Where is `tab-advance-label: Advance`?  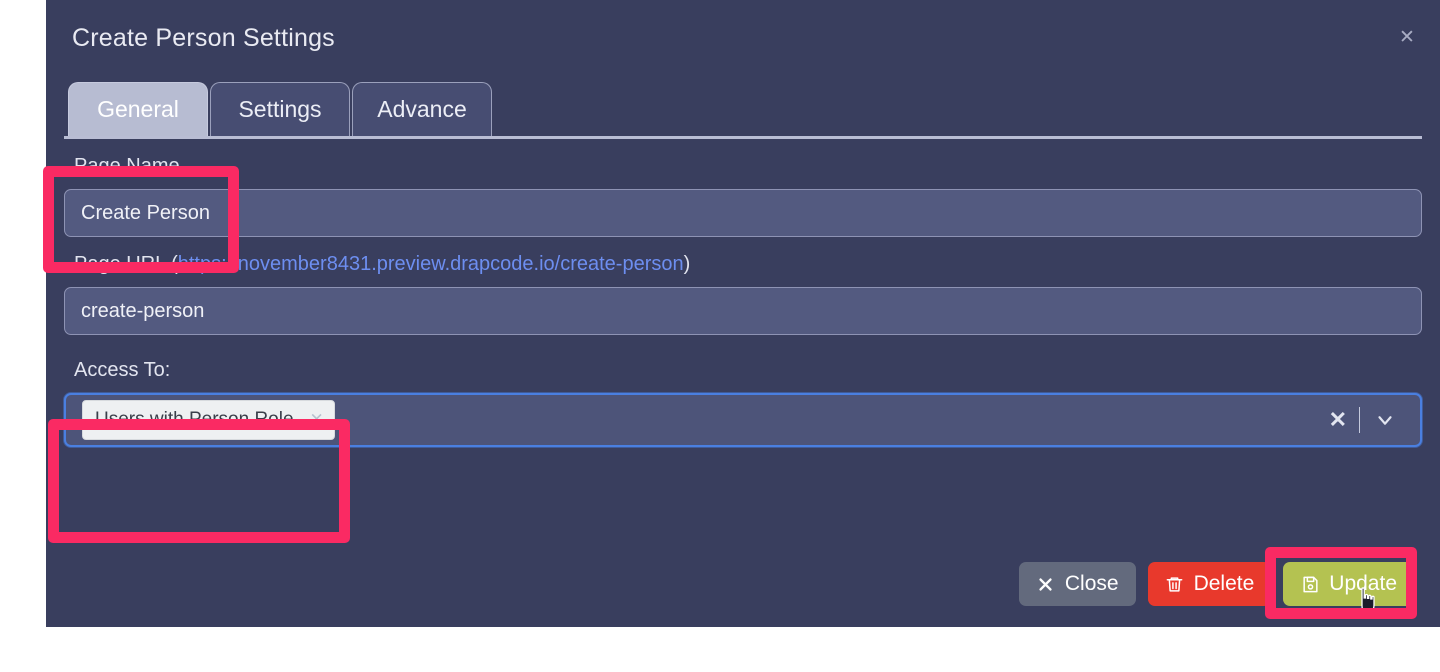
tab-advance-label: Advance is located at coordinates (422, 109).